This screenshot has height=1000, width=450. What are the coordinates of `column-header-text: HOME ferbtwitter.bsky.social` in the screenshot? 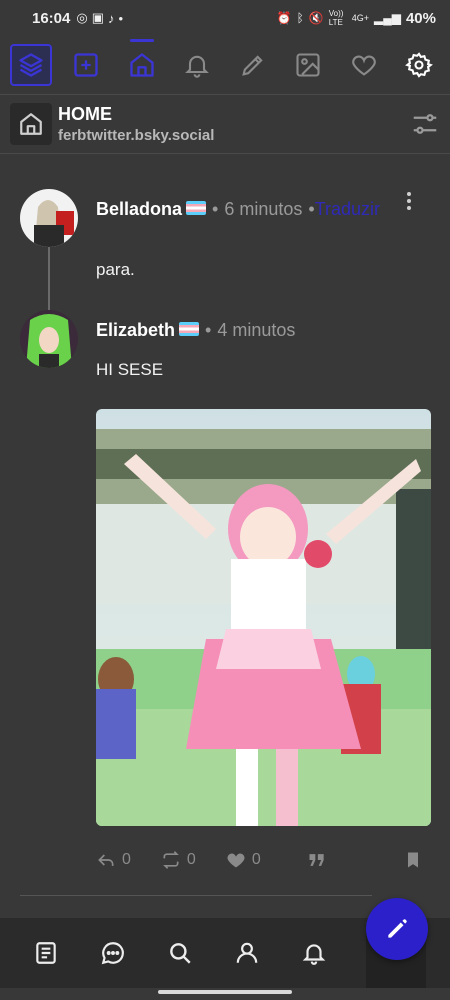 It's located at (136, 124).